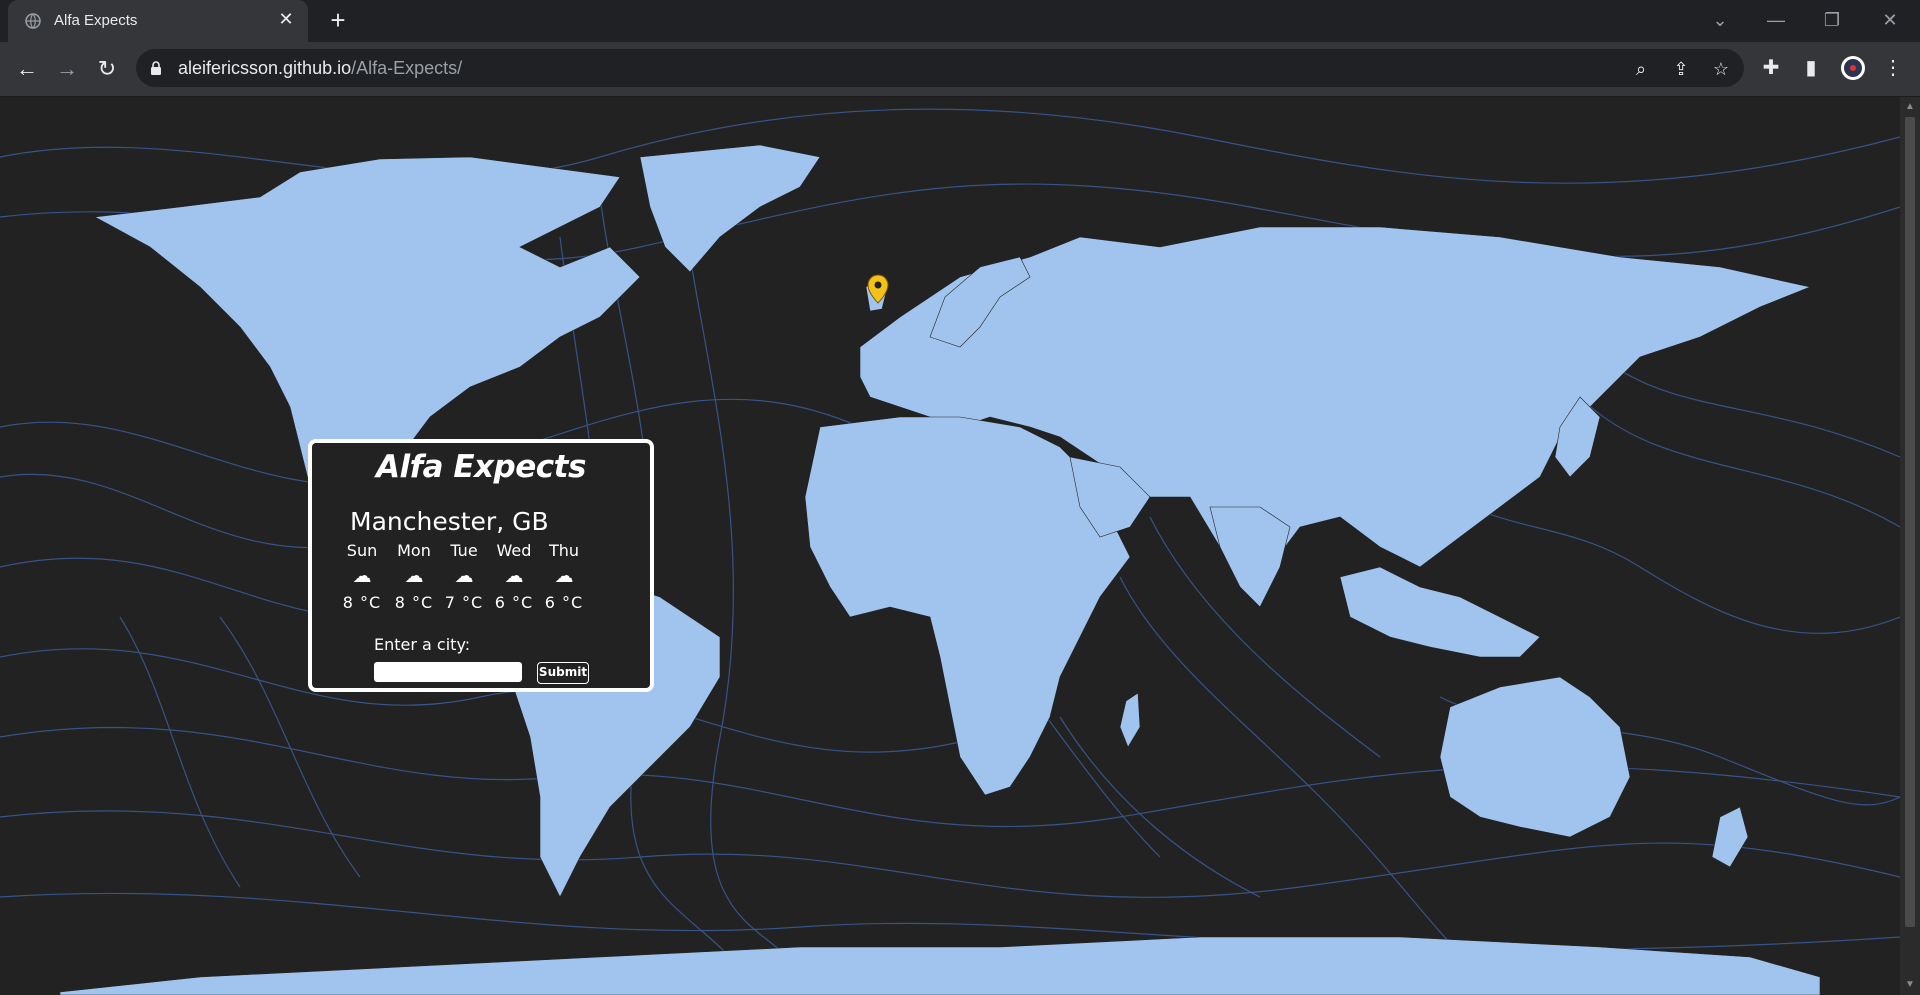 This screenshot has height=995, width=1920. What do you see at coordinates (27, 69) in the screenshot?
I see `back-icon: ←` at bounding box center [27, 69].